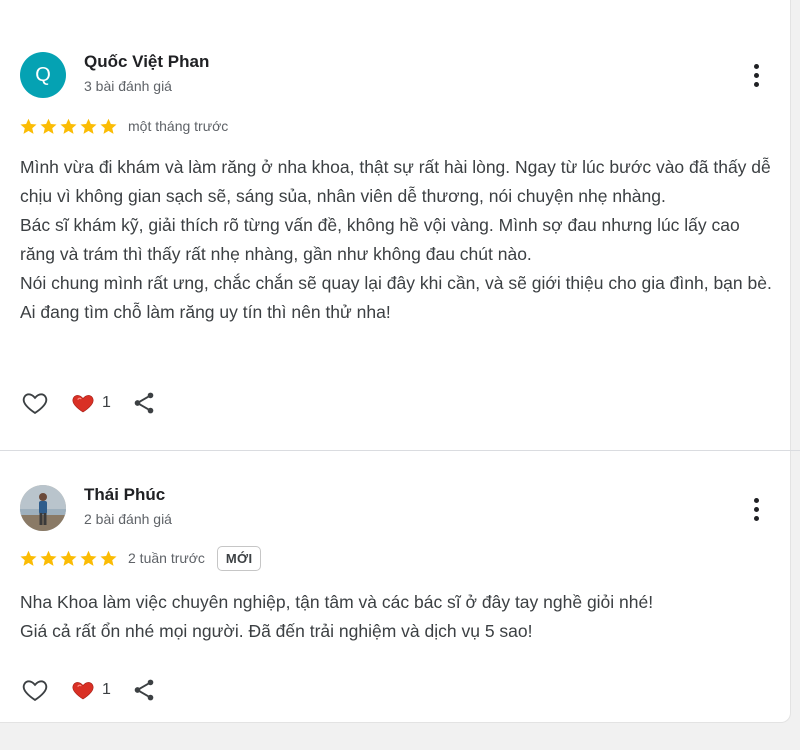  I want to click on rating-row: 2 tuần trước MỚI, so click(140, 558).